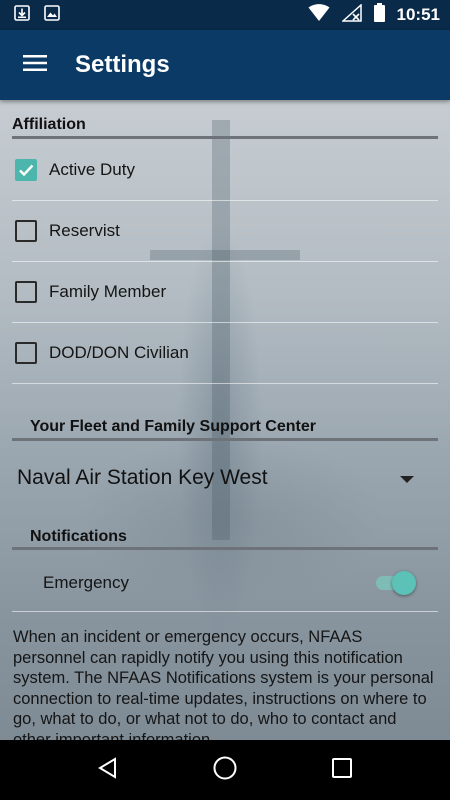 The height and width of the screenshot is (800, 450). I want to click on checkbox-dod-don-civilian, so click(26, 353).